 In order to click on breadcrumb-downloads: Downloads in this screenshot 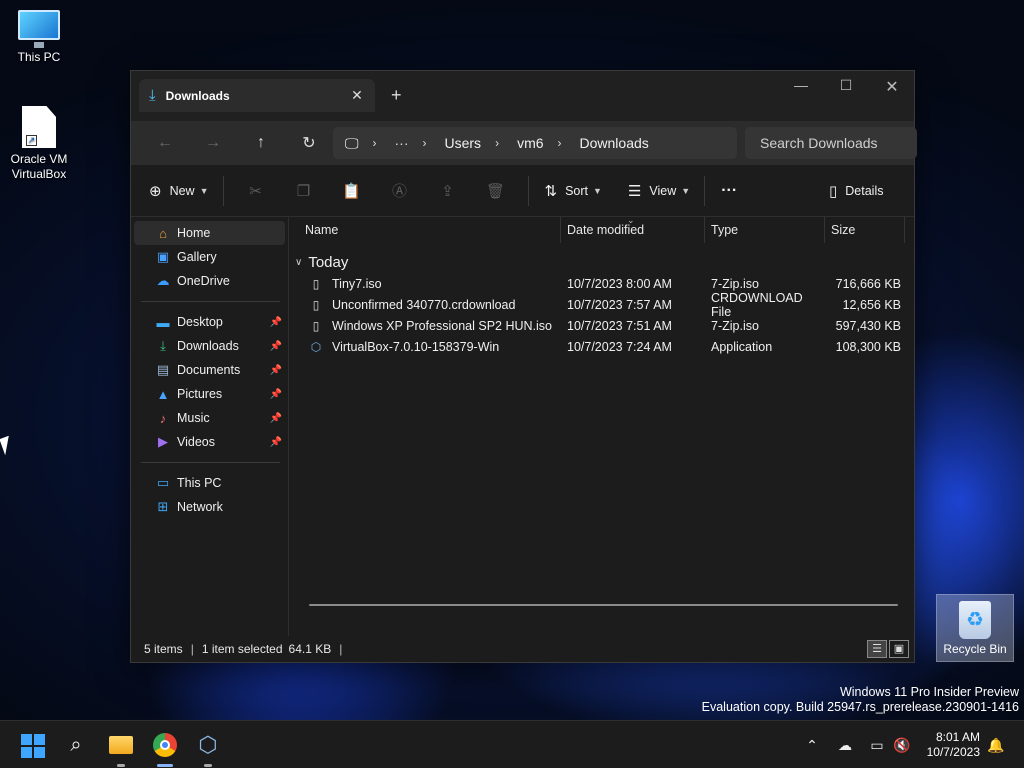, I will do `click(614, 143)`.